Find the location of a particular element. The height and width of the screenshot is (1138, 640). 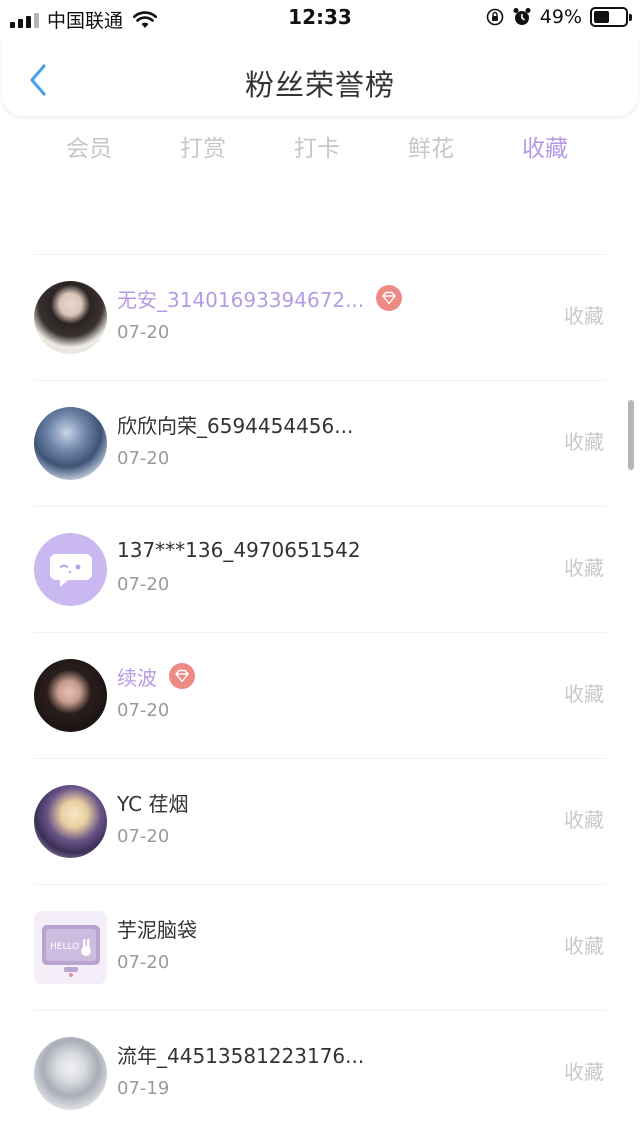

status-right: 49% is located at coordinates (559, 17).